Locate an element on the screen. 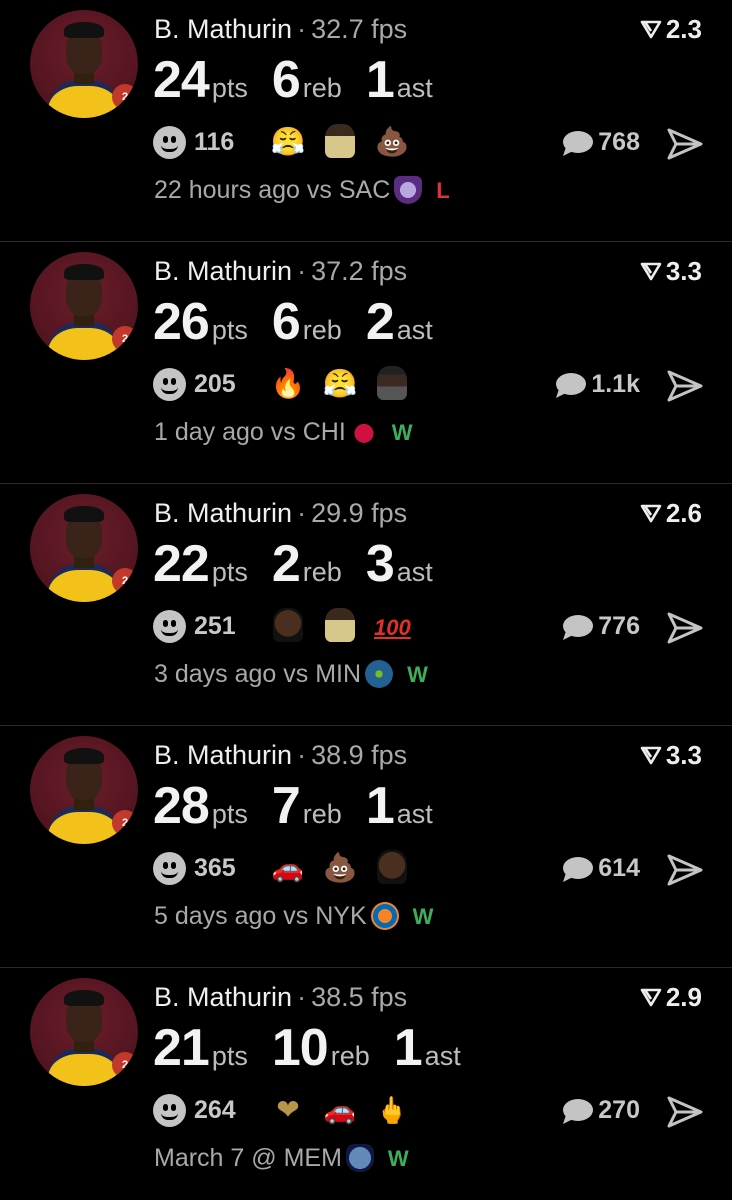 The image size is (732, 1200). comment-count: 614 is located at coordinates (619, 868).